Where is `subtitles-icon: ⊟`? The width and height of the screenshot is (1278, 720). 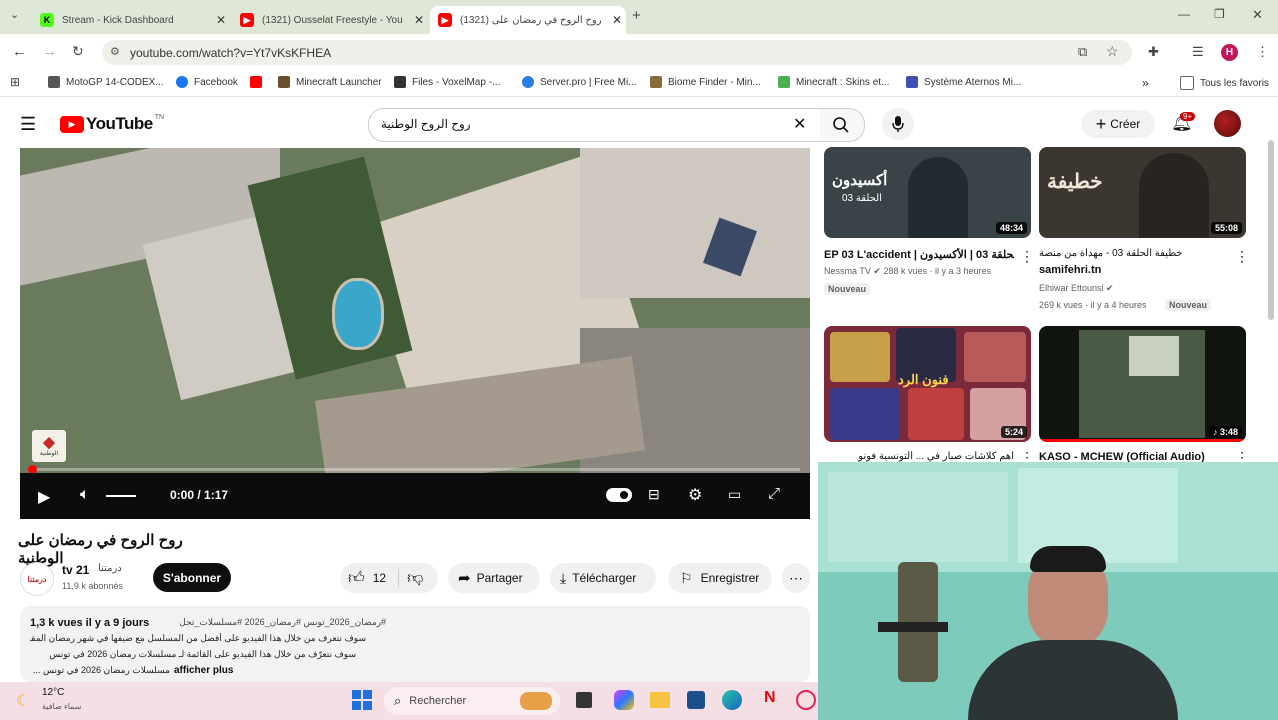
subtitles-icon: ⊟ is located at coordinates (654, 494).